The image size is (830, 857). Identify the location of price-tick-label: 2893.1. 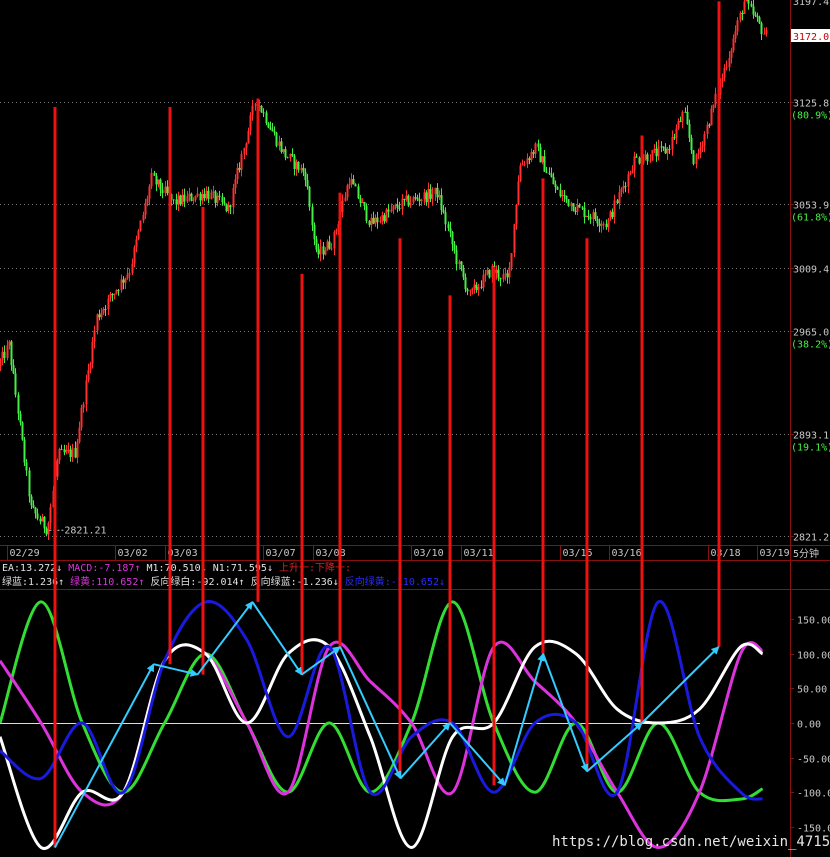
(811, 436).